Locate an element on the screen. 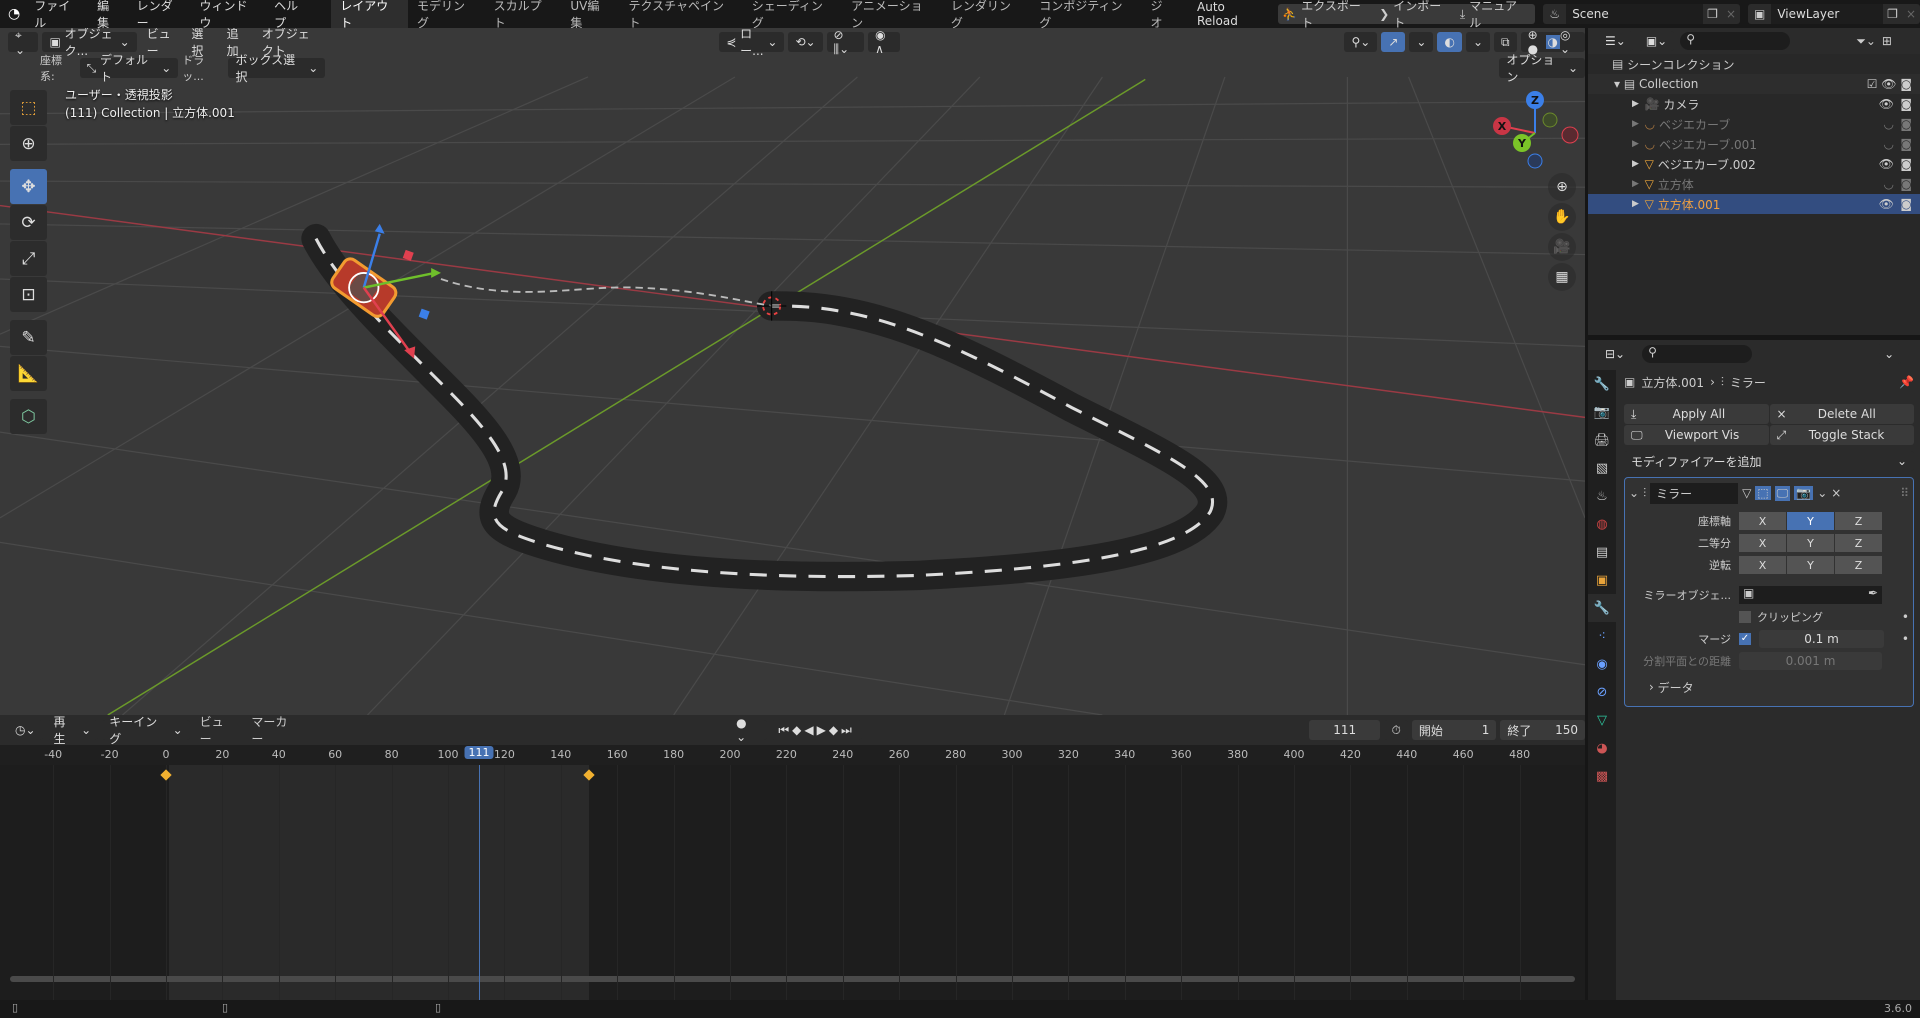 This screenshot has height=1018, width=1920. axis-x-toggle: X is located at coordinates (1762, 521).